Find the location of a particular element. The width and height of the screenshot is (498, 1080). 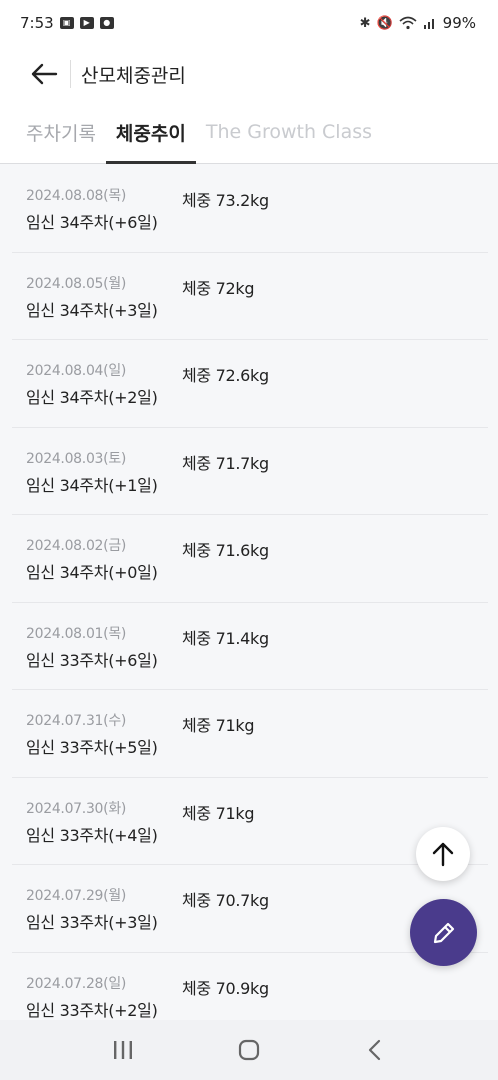

record-date: 2024.08.02(금) is located at coordinates (76, 546).